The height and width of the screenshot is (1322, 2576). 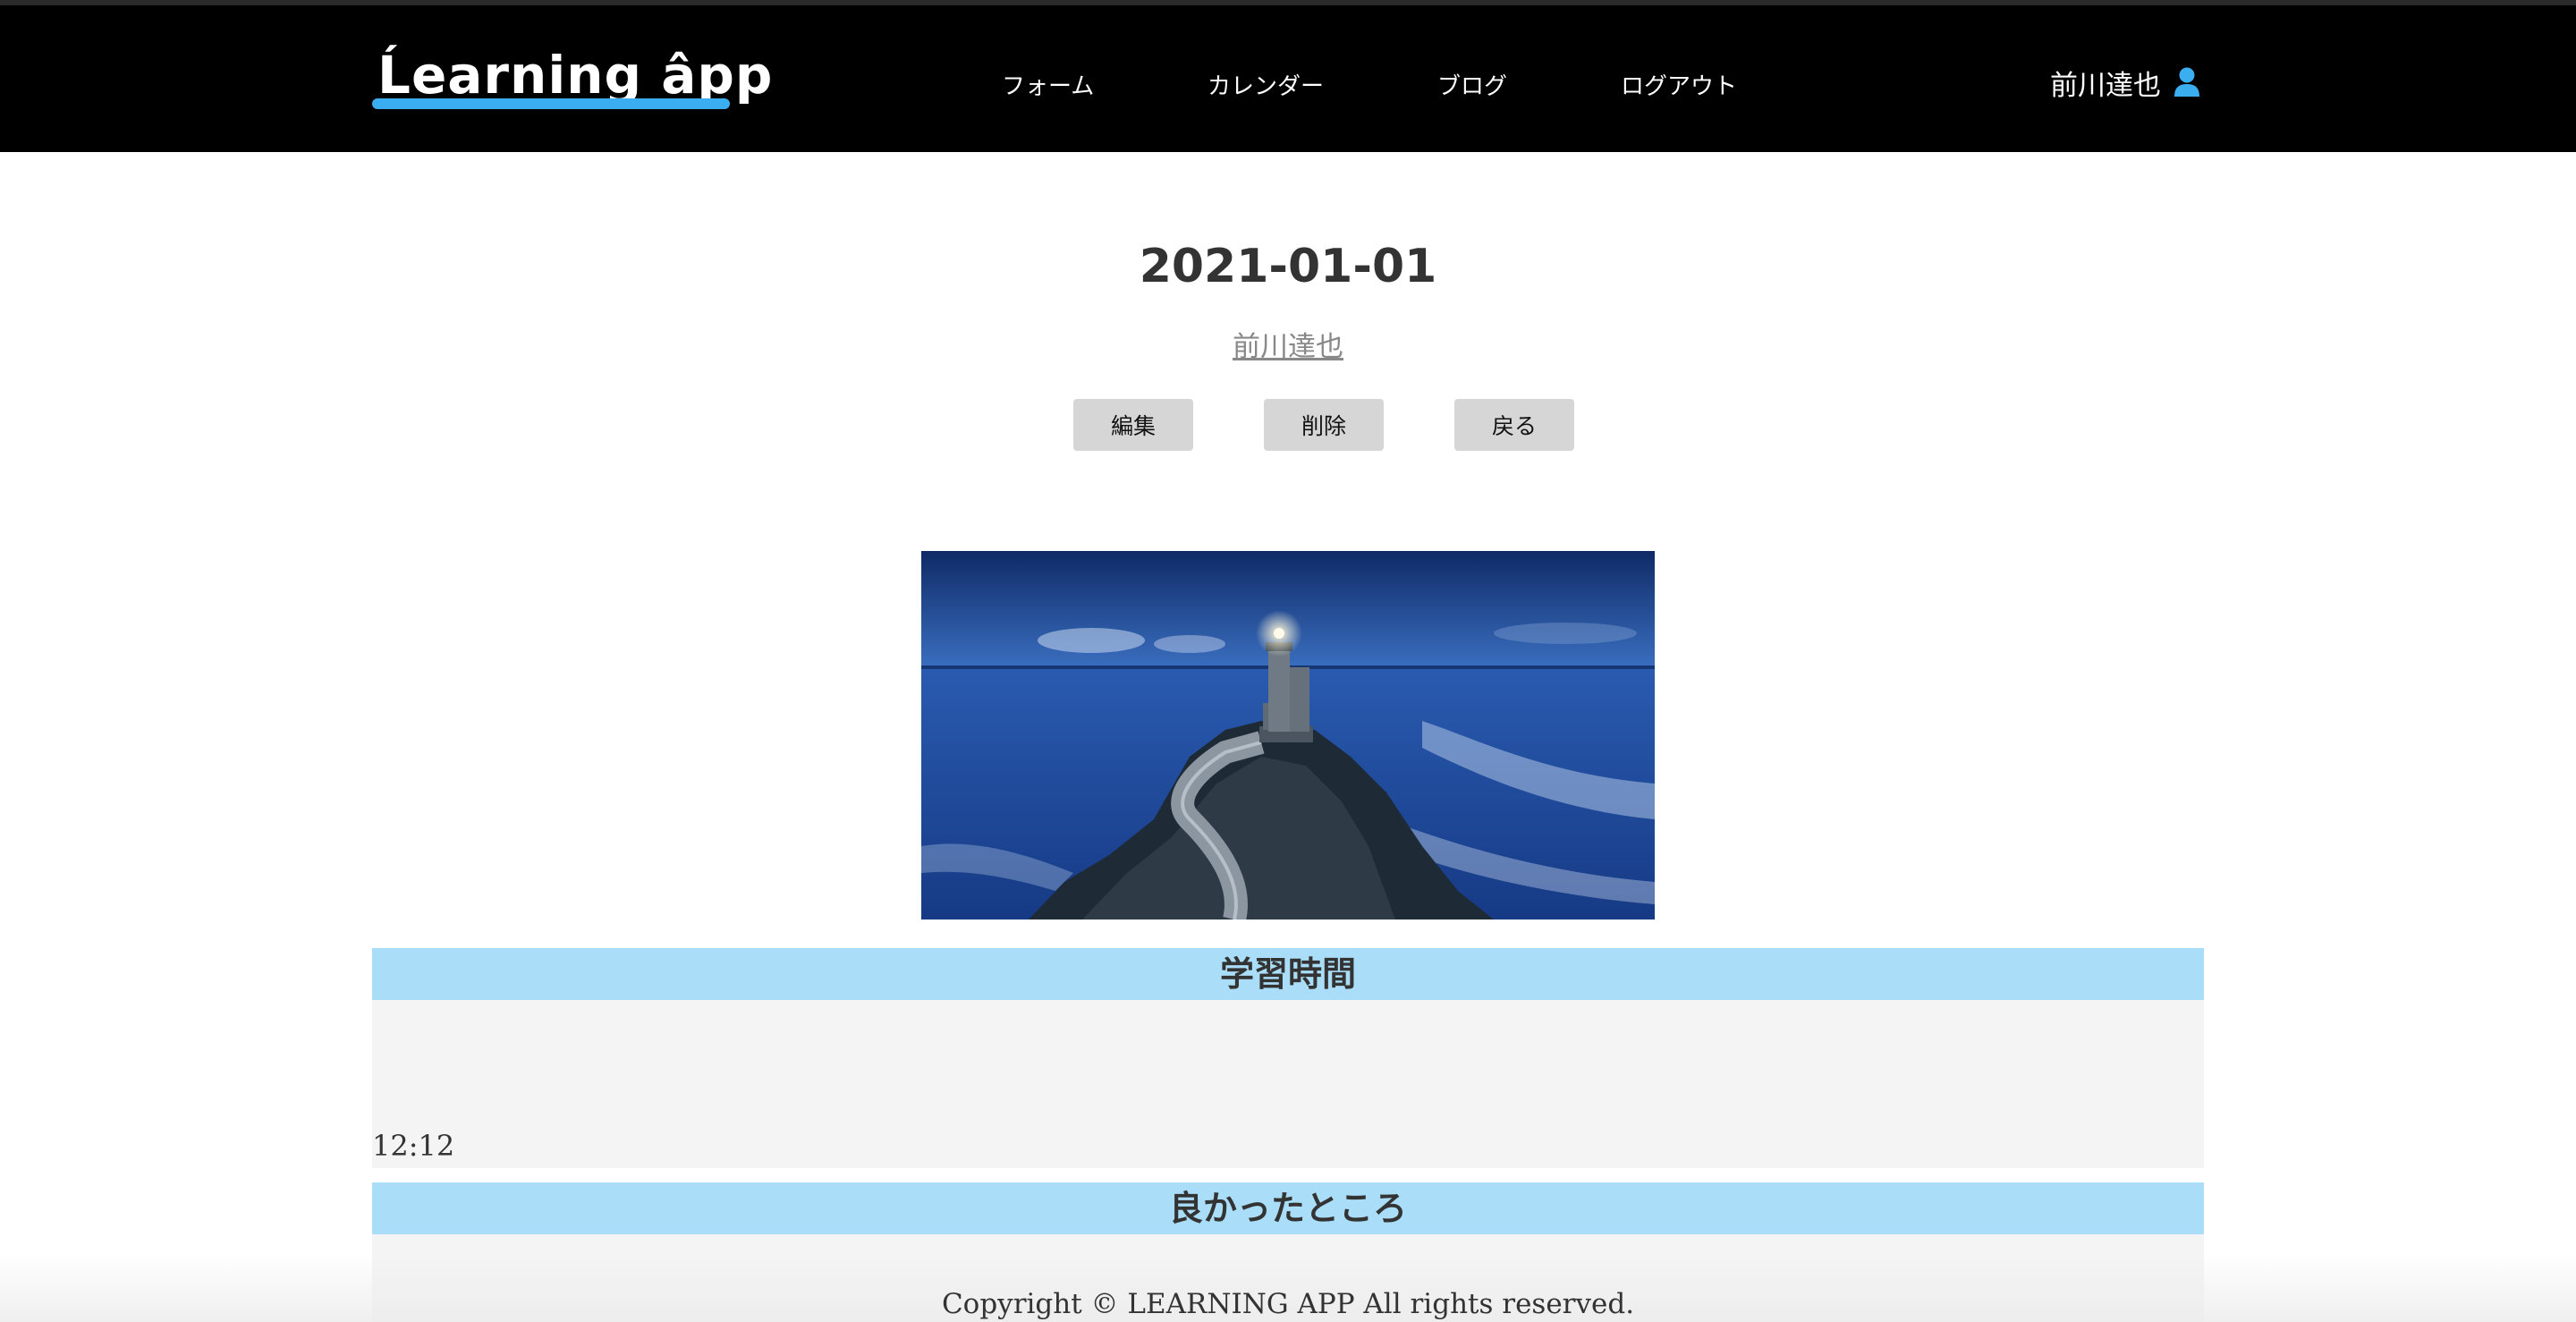 I want to click on section-title-study-time: 学習時間, so click(x=1288, y=974).